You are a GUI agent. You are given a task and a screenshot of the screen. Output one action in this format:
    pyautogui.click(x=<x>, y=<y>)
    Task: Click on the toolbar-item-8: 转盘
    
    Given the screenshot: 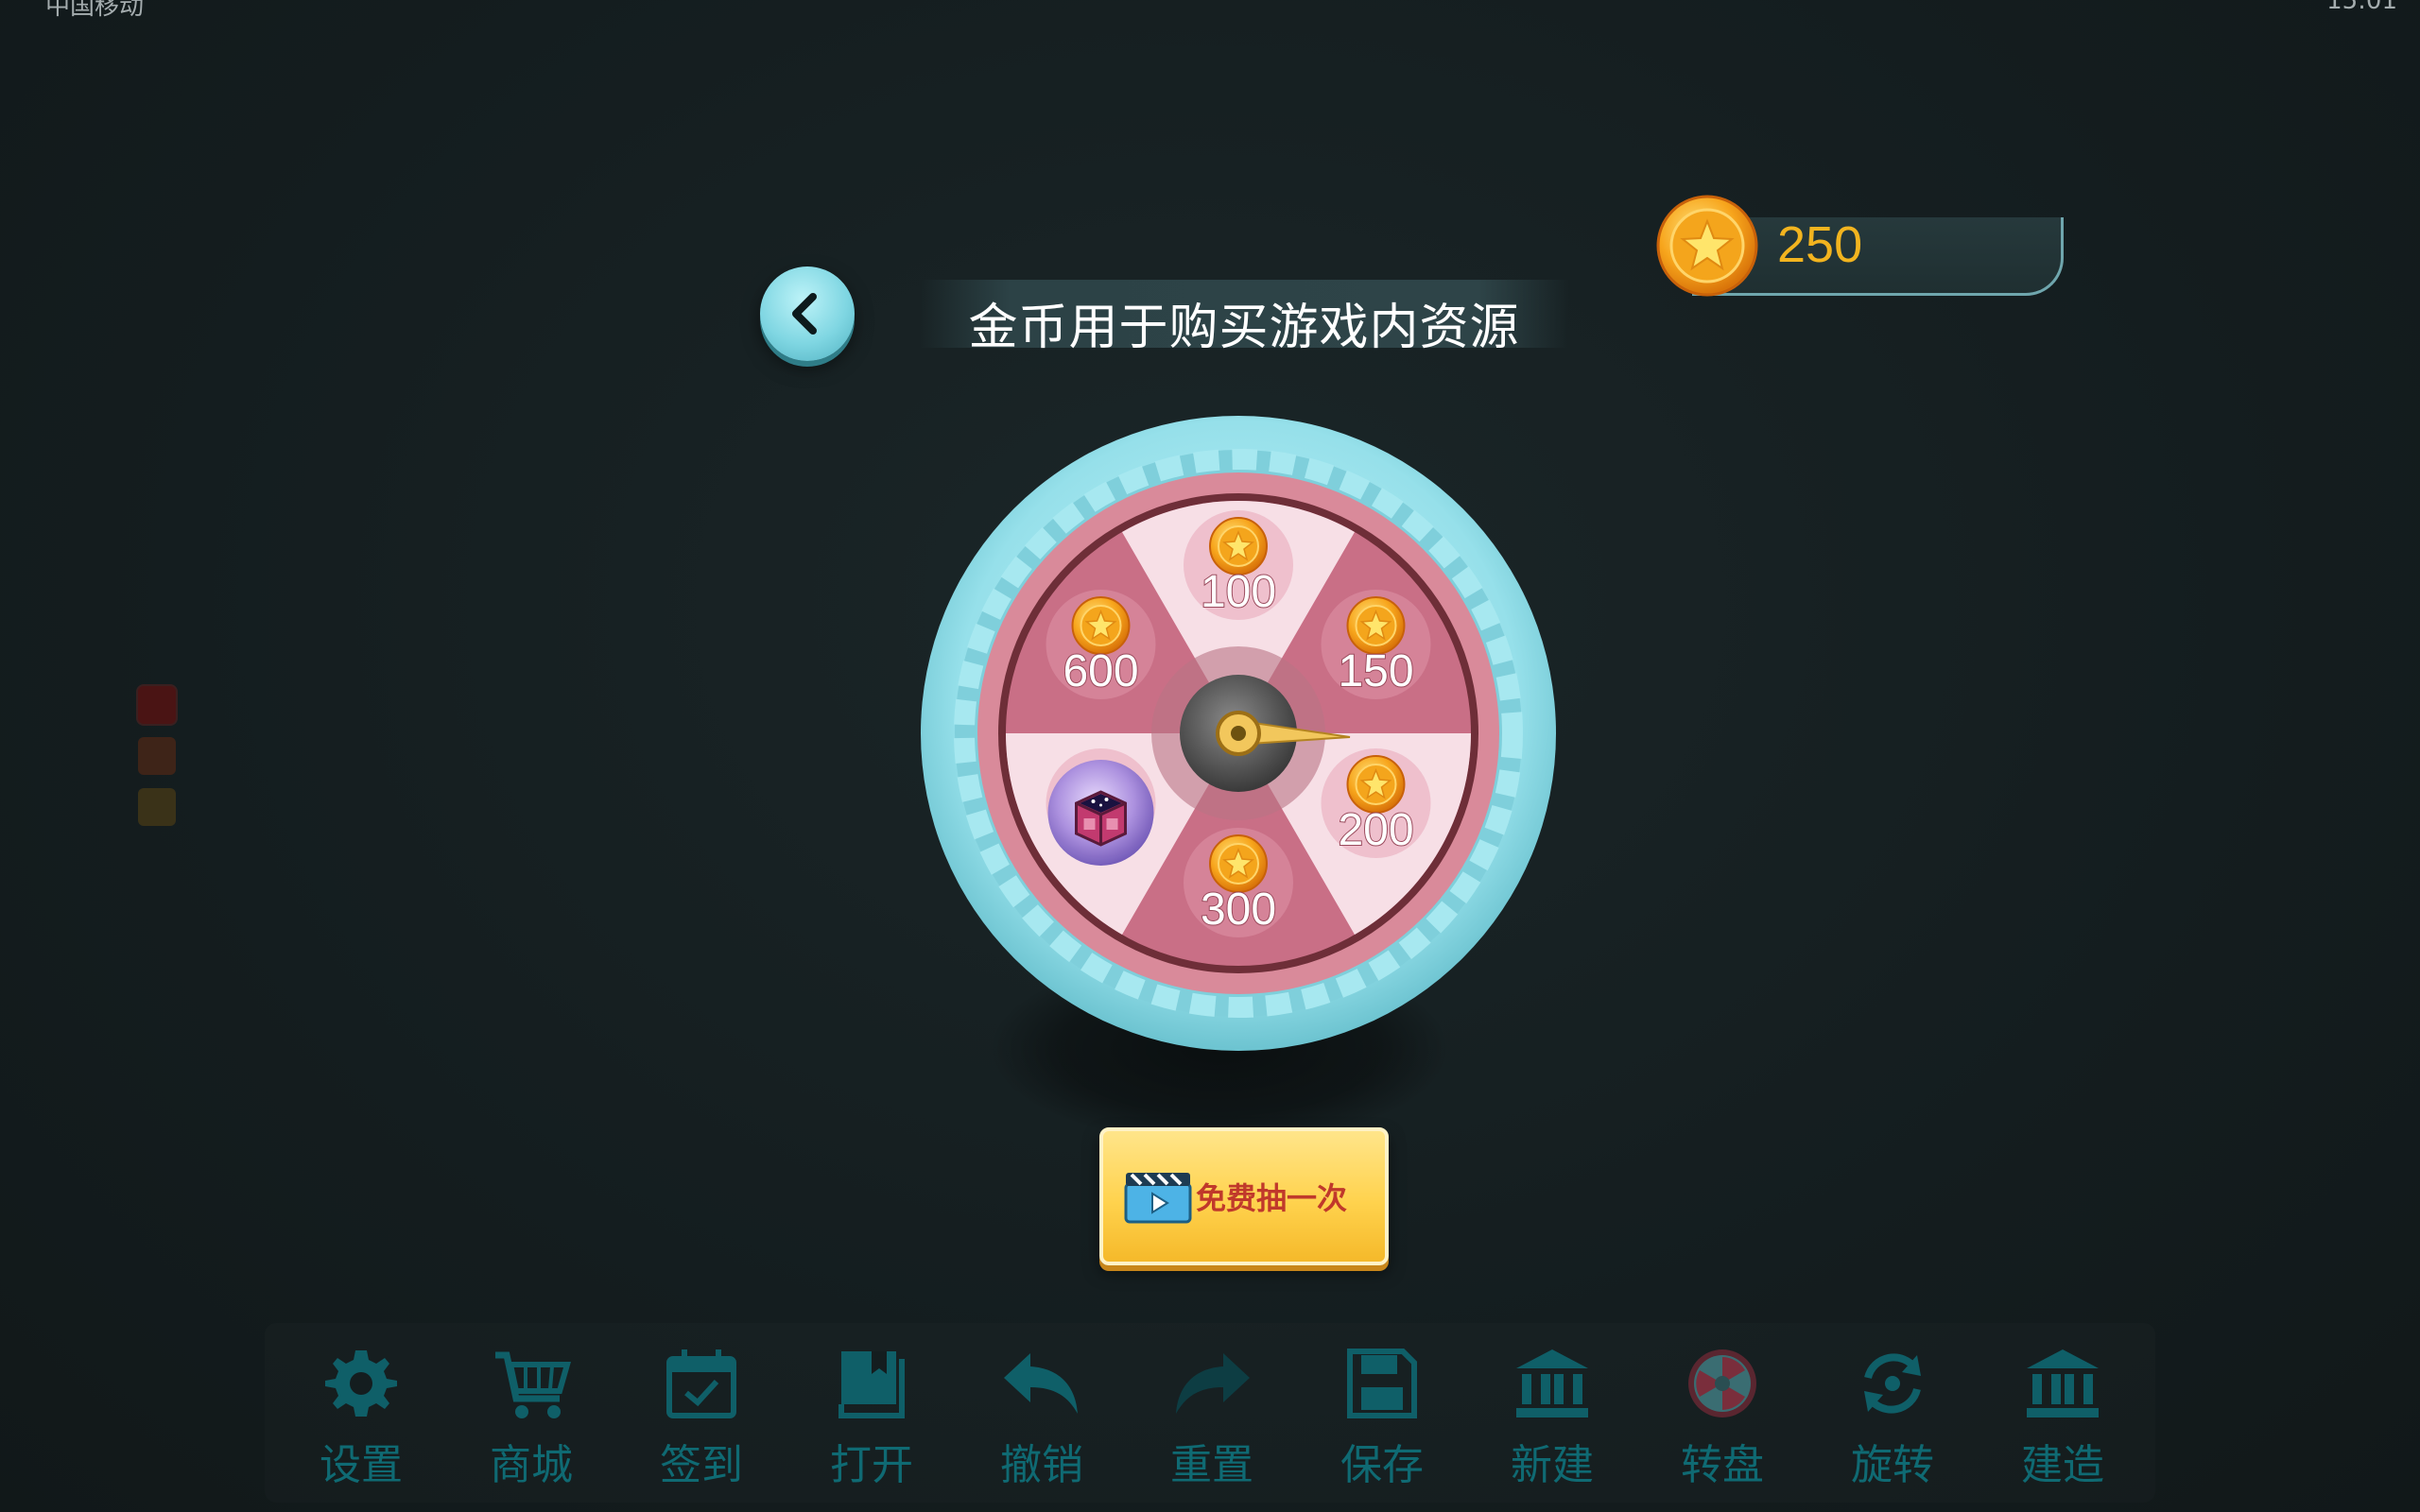 What is the action you would take?
    pyautogui.click(x=1722, y=1416)
    